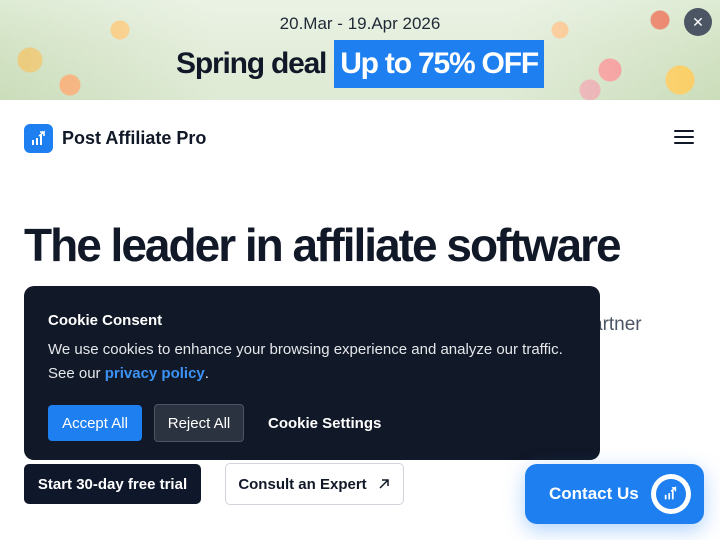 This screenshot has height=540, width=720. I want to click on contact-us-button: Contact Us, so click(614, 494).